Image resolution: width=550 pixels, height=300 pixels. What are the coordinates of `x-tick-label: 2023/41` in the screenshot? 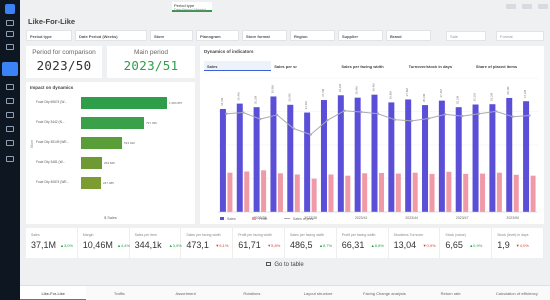 It's located at (361, 218).